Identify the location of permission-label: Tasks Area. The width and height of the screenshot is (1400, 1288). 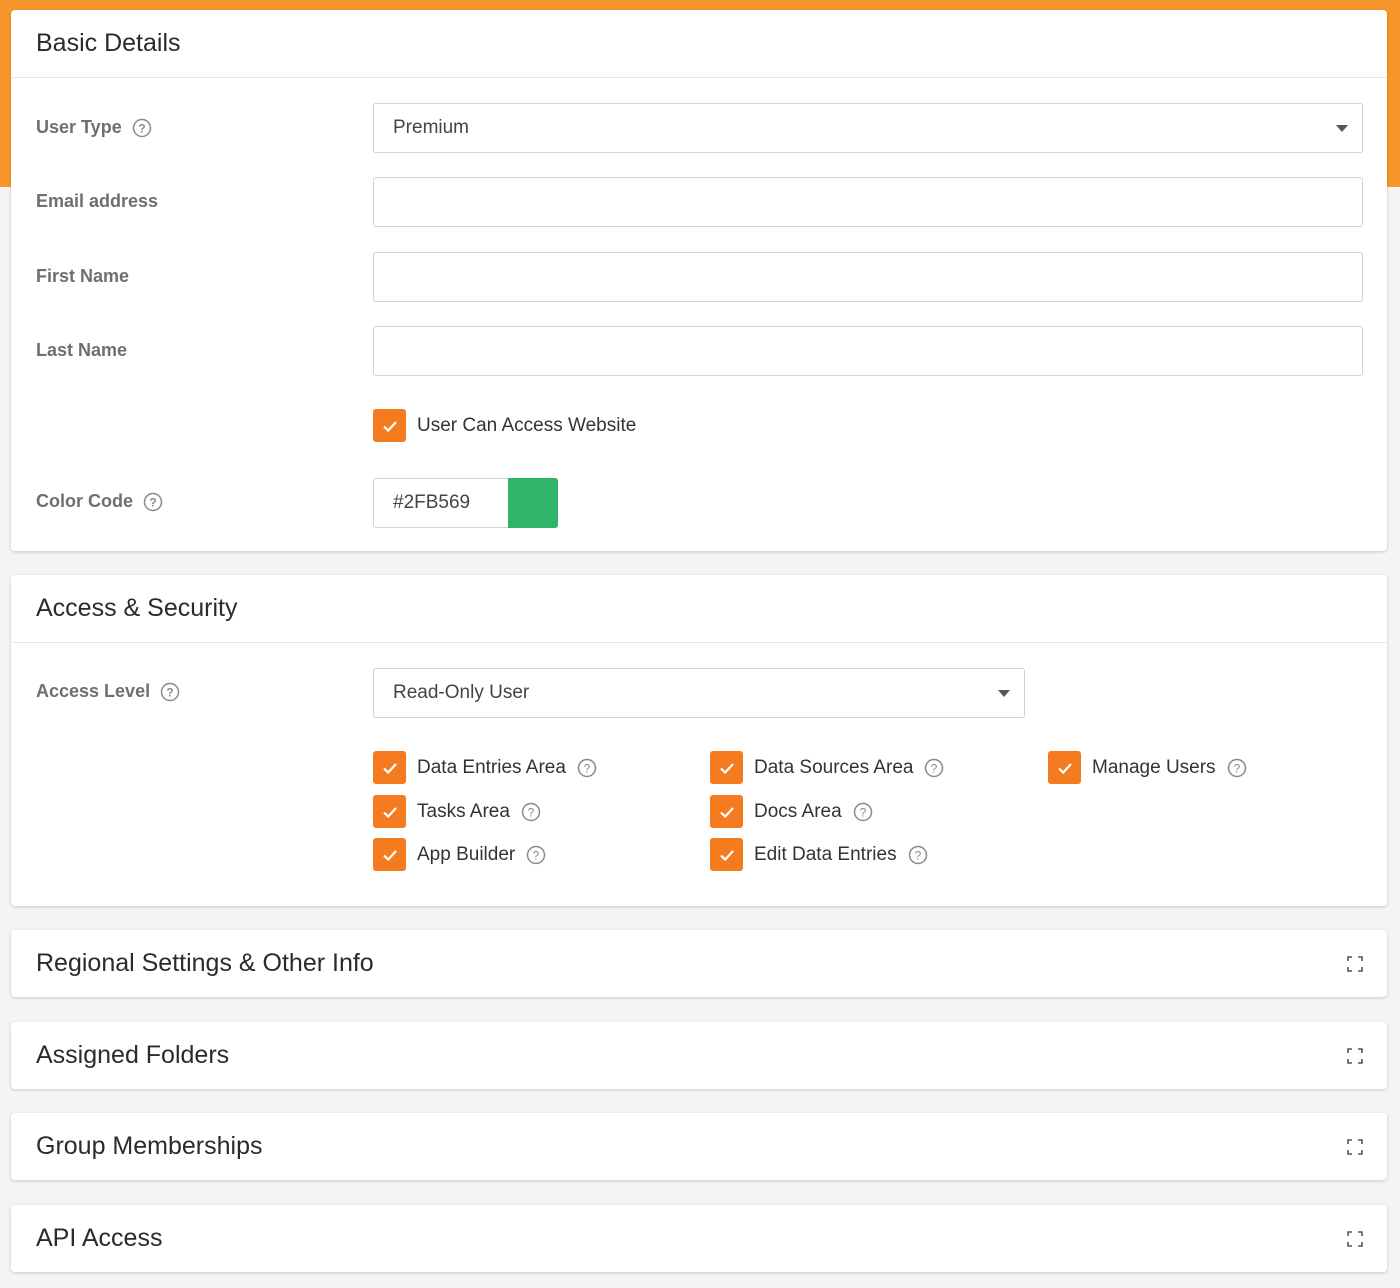
(463, 811).